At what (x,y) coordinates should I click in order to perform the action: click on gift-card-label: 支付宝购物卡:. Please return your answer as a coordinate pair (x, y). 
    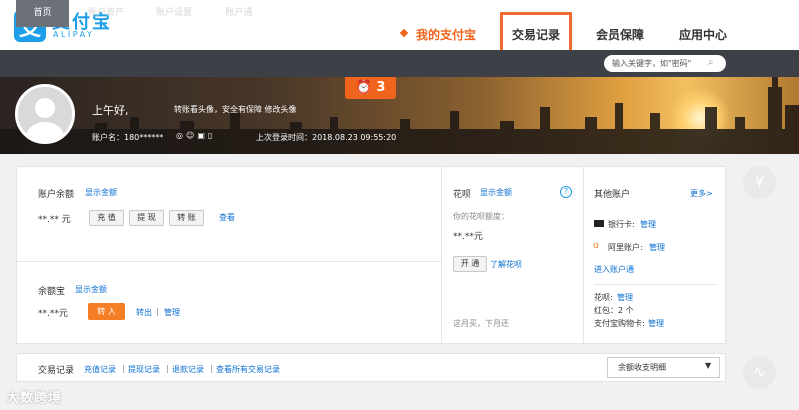
    Looking at the image, I should click on (619, 323).